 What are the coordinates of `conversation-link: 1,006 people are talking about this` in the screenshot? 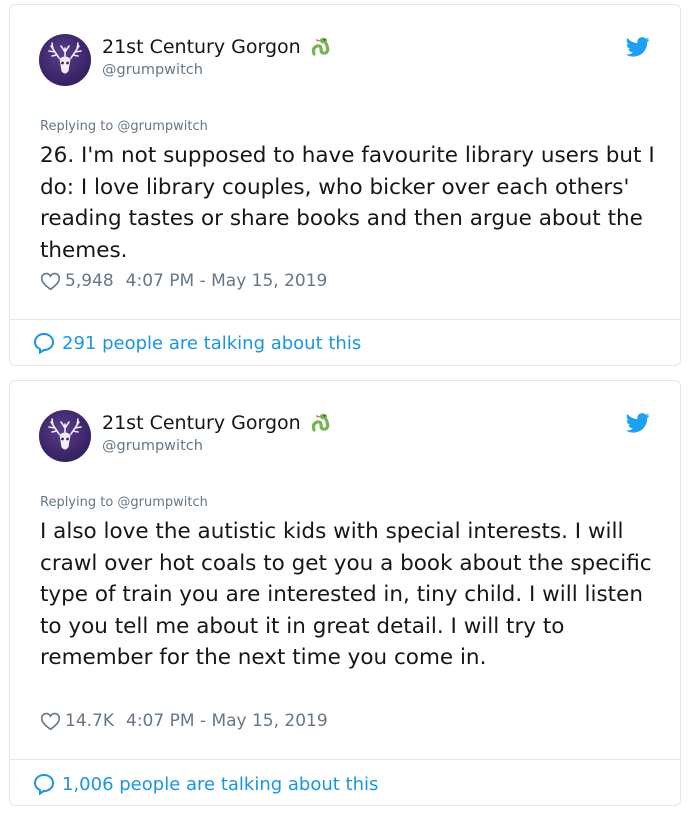 It's located at (205, 784).